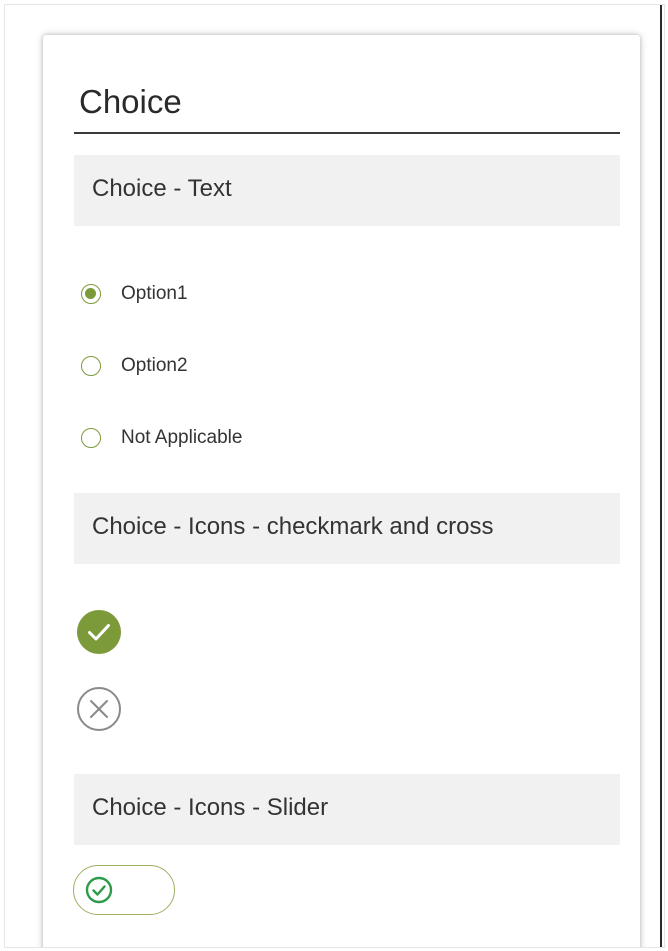 This screenshot has height=951, width=668. Describe the element at coordinates (124, 890) in the screenshot. I see `choice-slider-toggle` at that location.